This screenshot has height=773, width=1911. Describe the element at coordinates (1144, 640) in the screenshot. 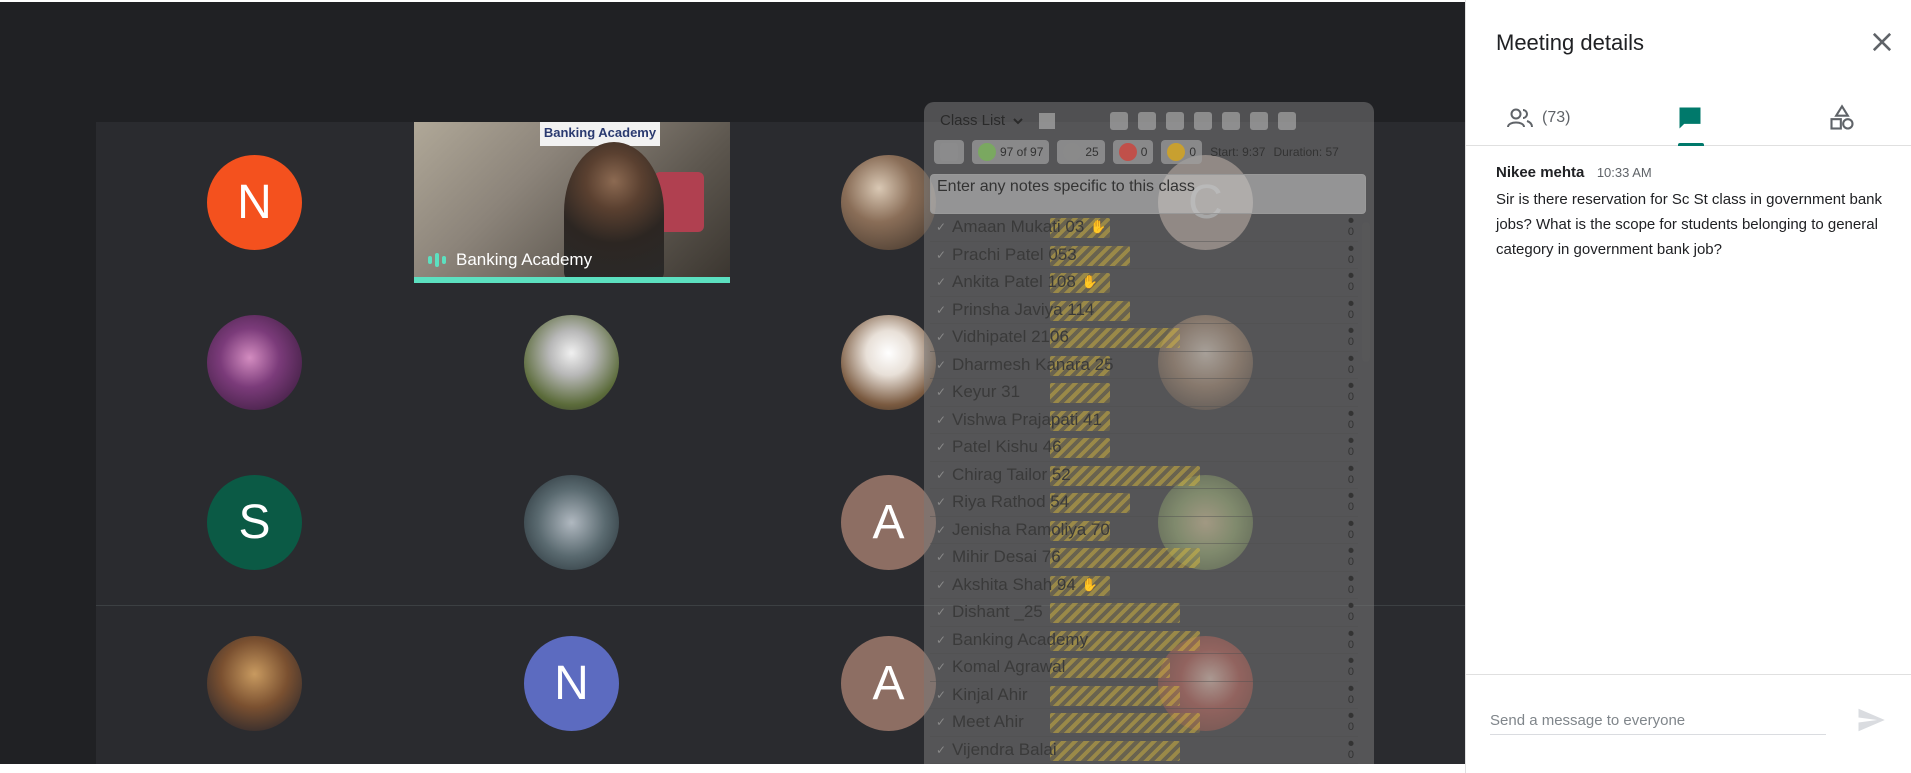

I see `student-row: ✓ Banking Academy ⏺ 0` at that location.